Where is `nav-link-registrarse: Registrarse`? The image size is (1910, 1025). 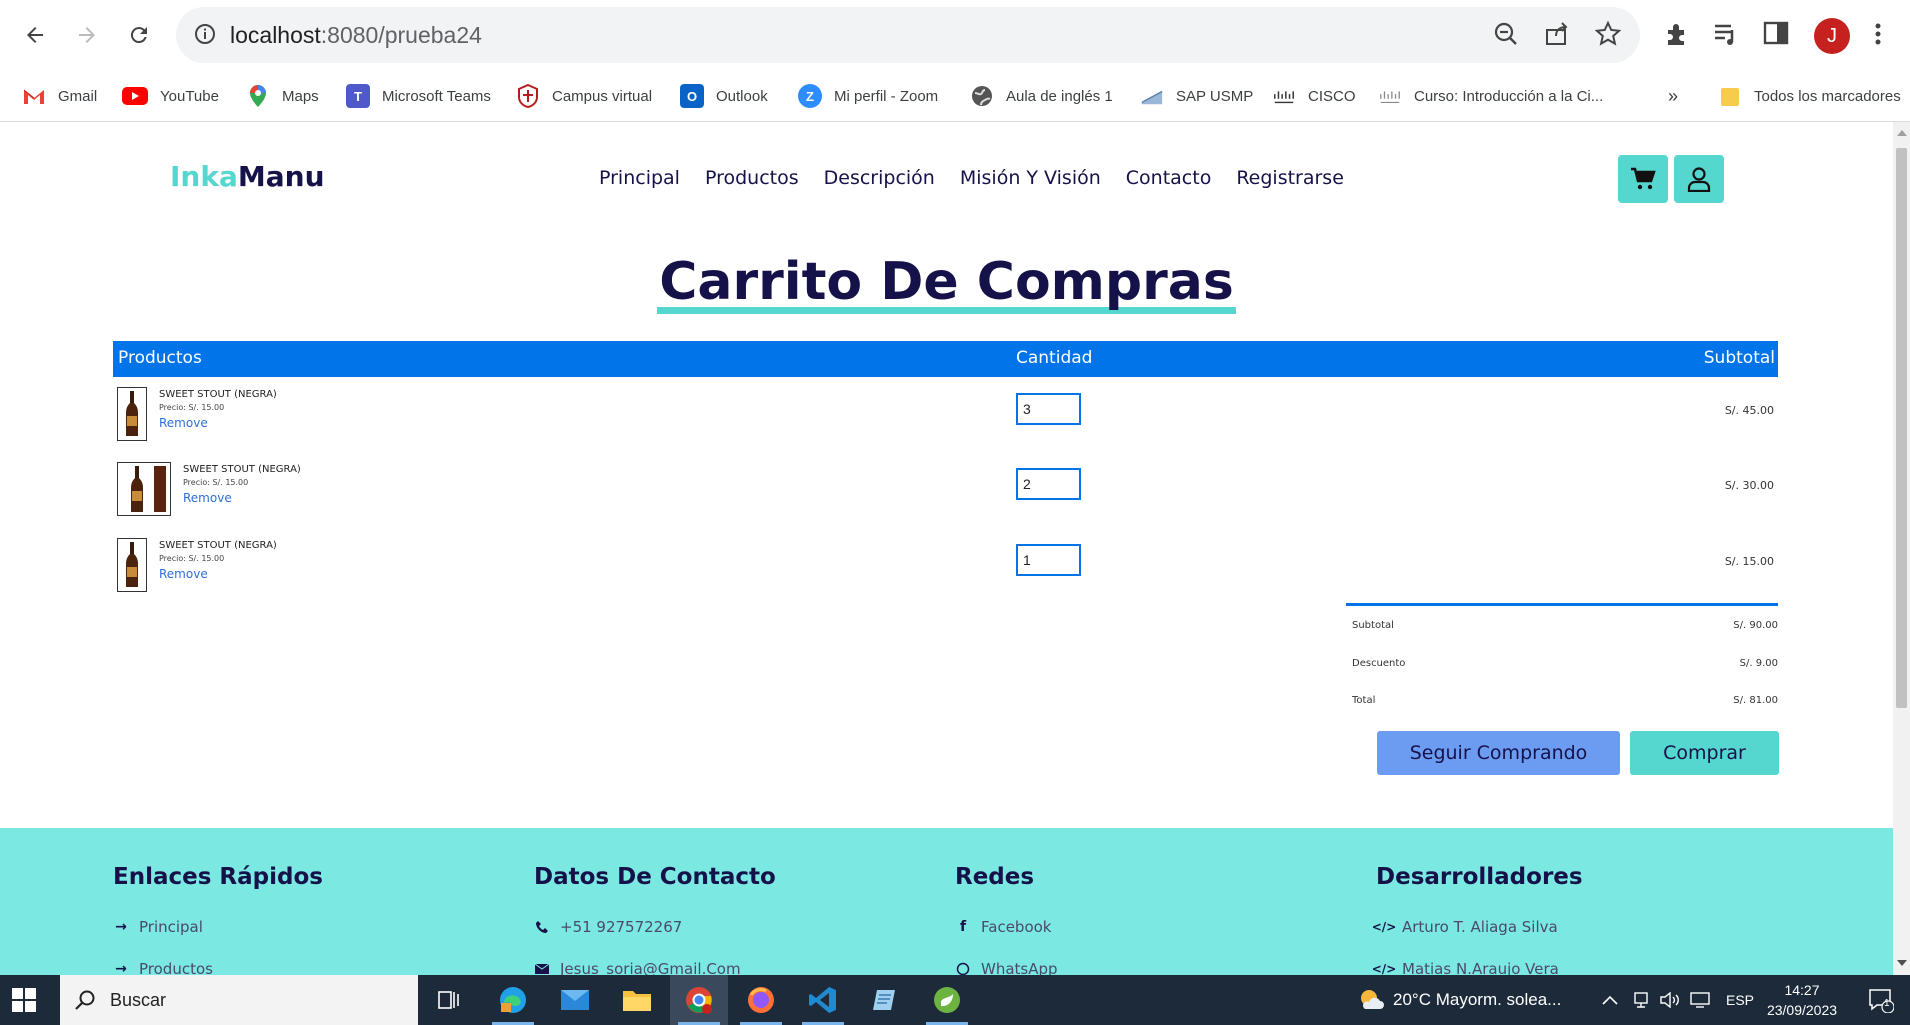 nav-link-registrarse: Registrarse is located at coordinates (1290, 178).